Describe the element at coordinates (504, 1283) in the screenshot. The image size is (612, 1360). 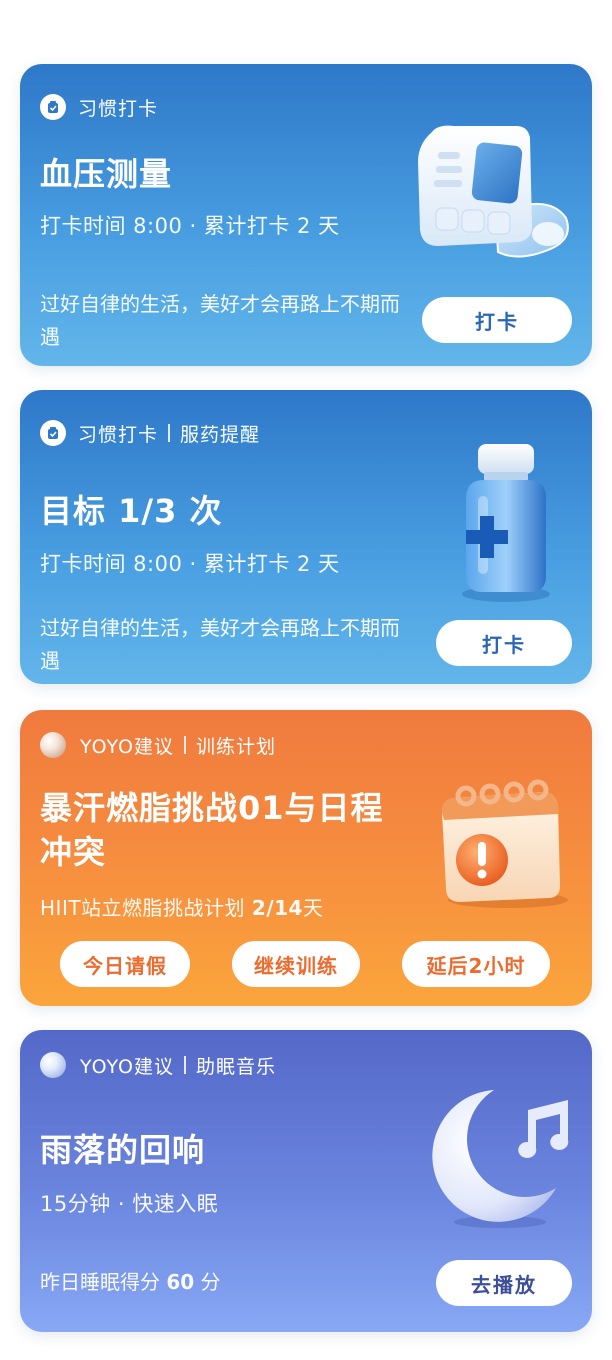
I see `play-button: 去播放` at that location.